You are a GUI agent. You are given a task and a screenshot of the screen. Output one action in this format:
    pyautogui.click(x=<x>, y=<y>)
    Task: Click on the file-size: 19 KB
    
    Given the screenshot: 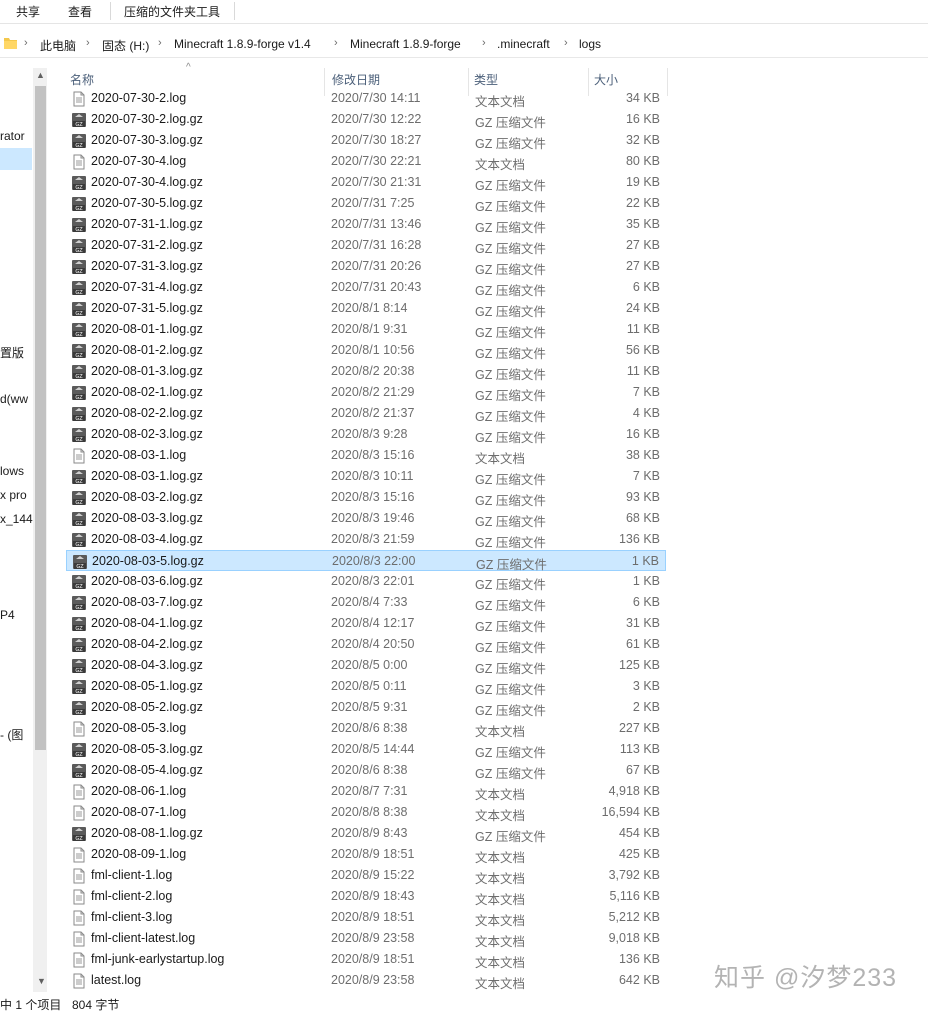 What is the action you would take?
    pyautogui.click(x=642, y=182)
    